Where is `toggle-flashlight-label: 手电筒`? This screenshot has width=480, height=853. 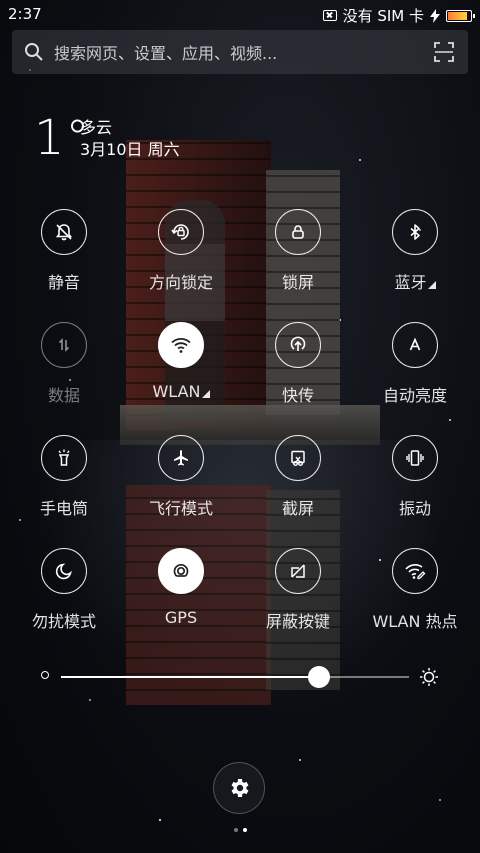 toggle-flashlight-label: 手电筒 is located at coordinates (63, 508).